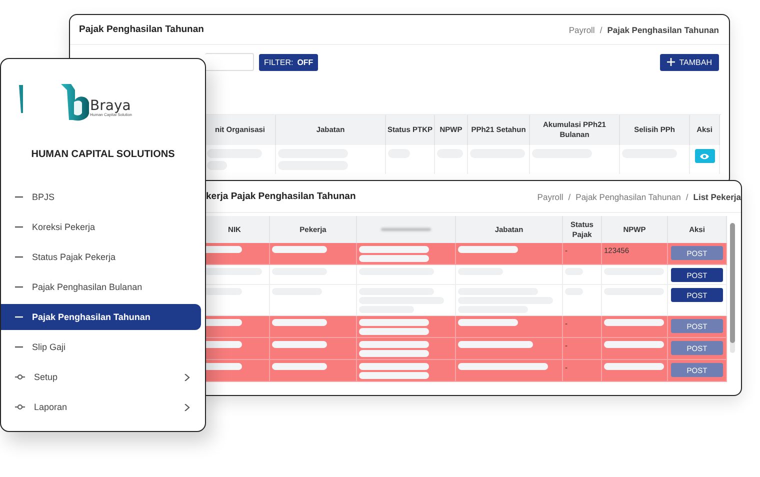 The width and height of the screenshot is (760, 477). Describe the element at coordinates (717, 197) in the screenshot. I see `breadcrumb-current: List Pekerja` at that location.